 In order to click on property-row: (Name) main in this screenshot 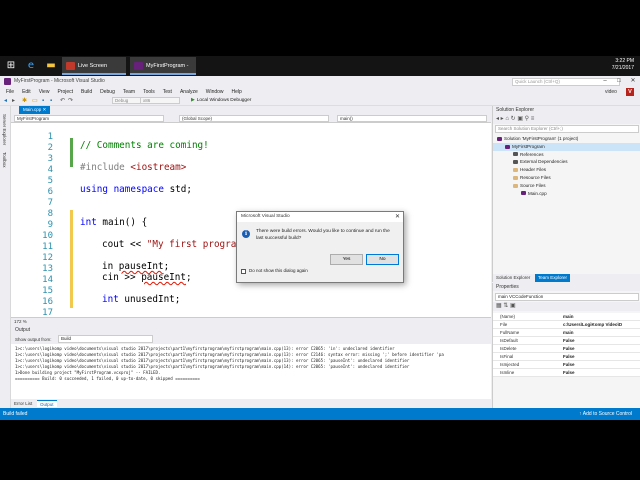, I will do `click(566, 317)`.